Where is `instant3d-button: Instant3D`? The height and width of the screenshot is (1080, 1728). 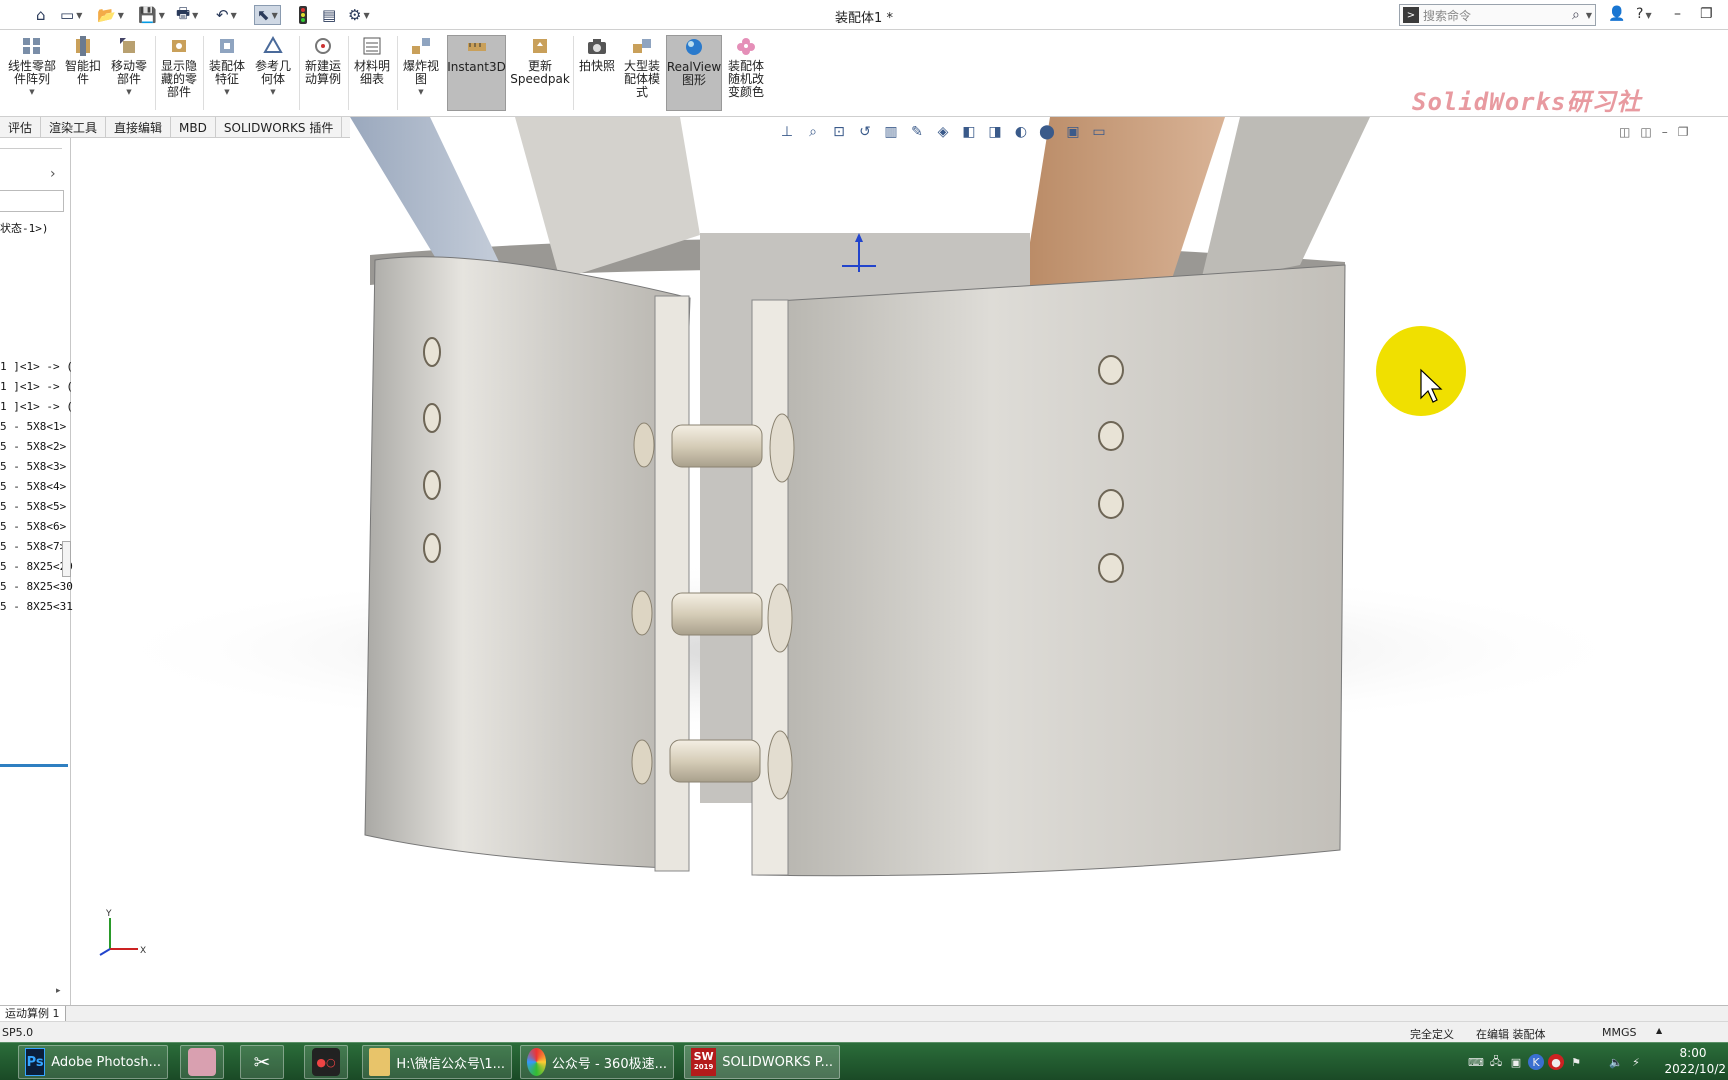 instant3d-button: Instant3D is located at coordinates (476, 73).